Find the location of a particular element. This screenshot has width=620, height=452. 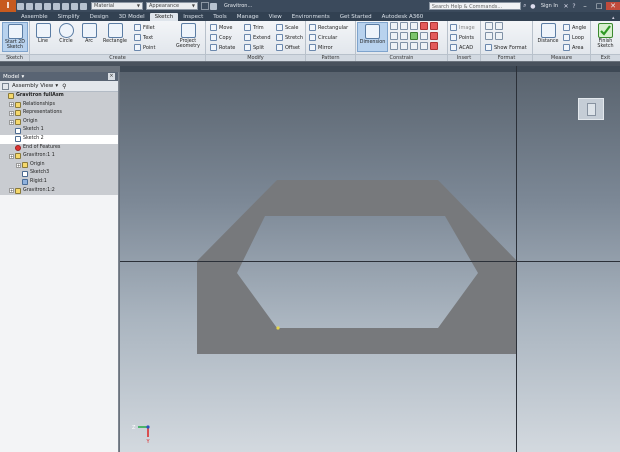

construction-icon is located at coordinates (489, 26).